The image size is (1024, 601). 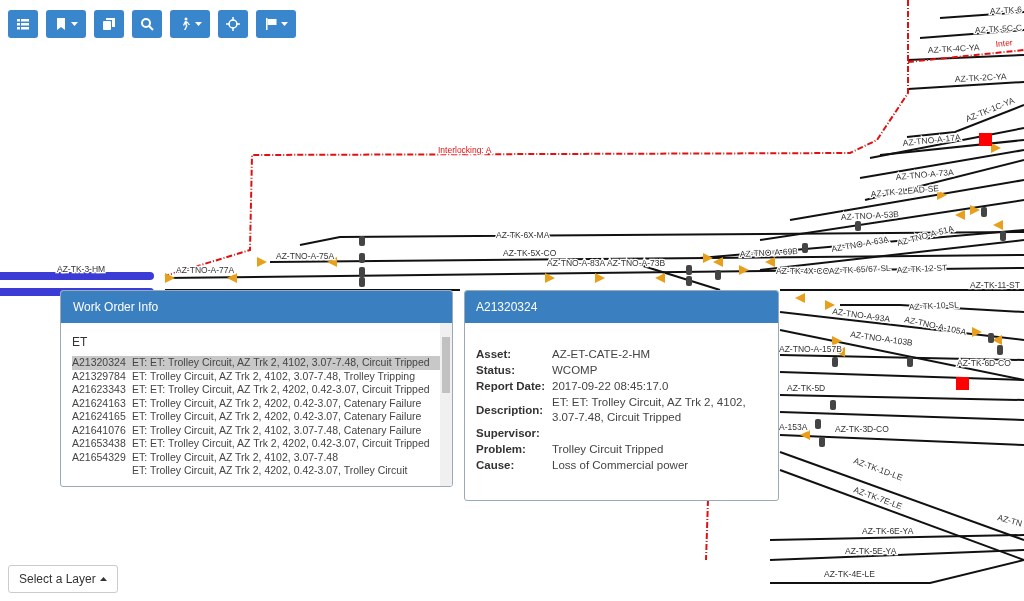 What do you see at coordinates (922, 268) in the screenshot?
I see `track-label: AZ-TK-12-ST` at bounding box center [922, 268].